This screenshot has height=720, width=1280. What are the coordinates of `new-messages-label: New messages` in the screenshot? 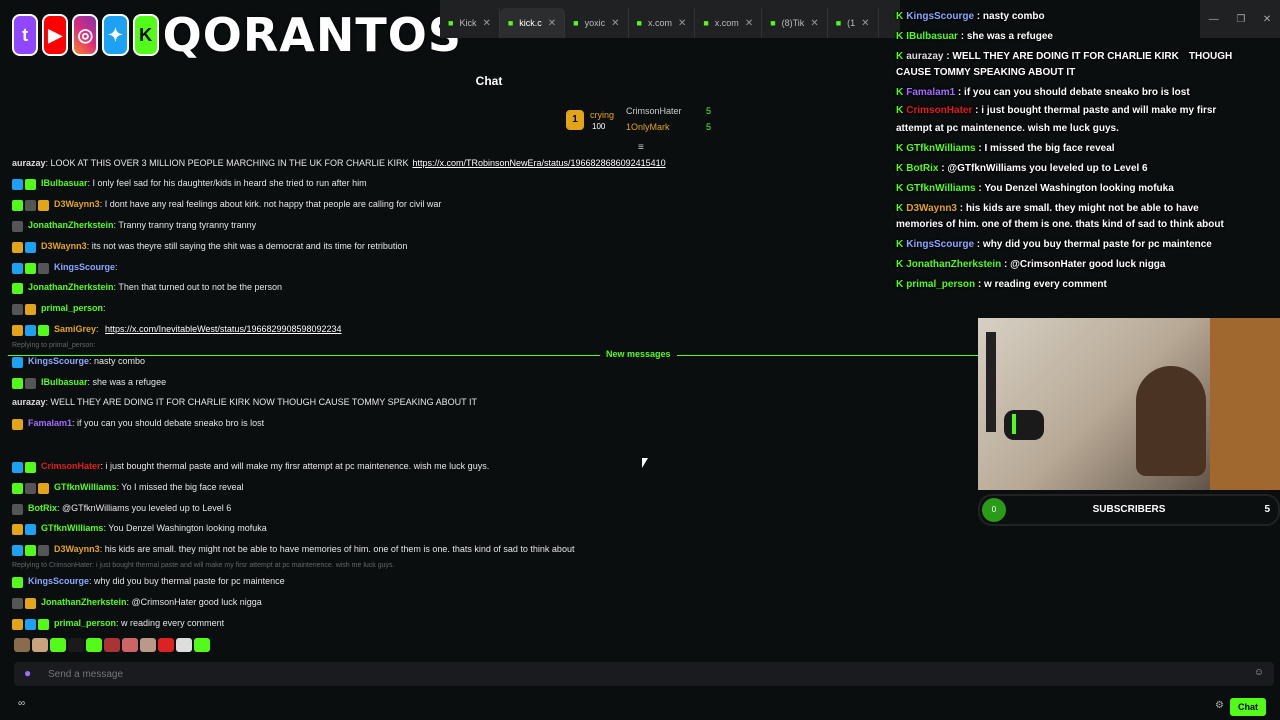 It's located at (638, 354).